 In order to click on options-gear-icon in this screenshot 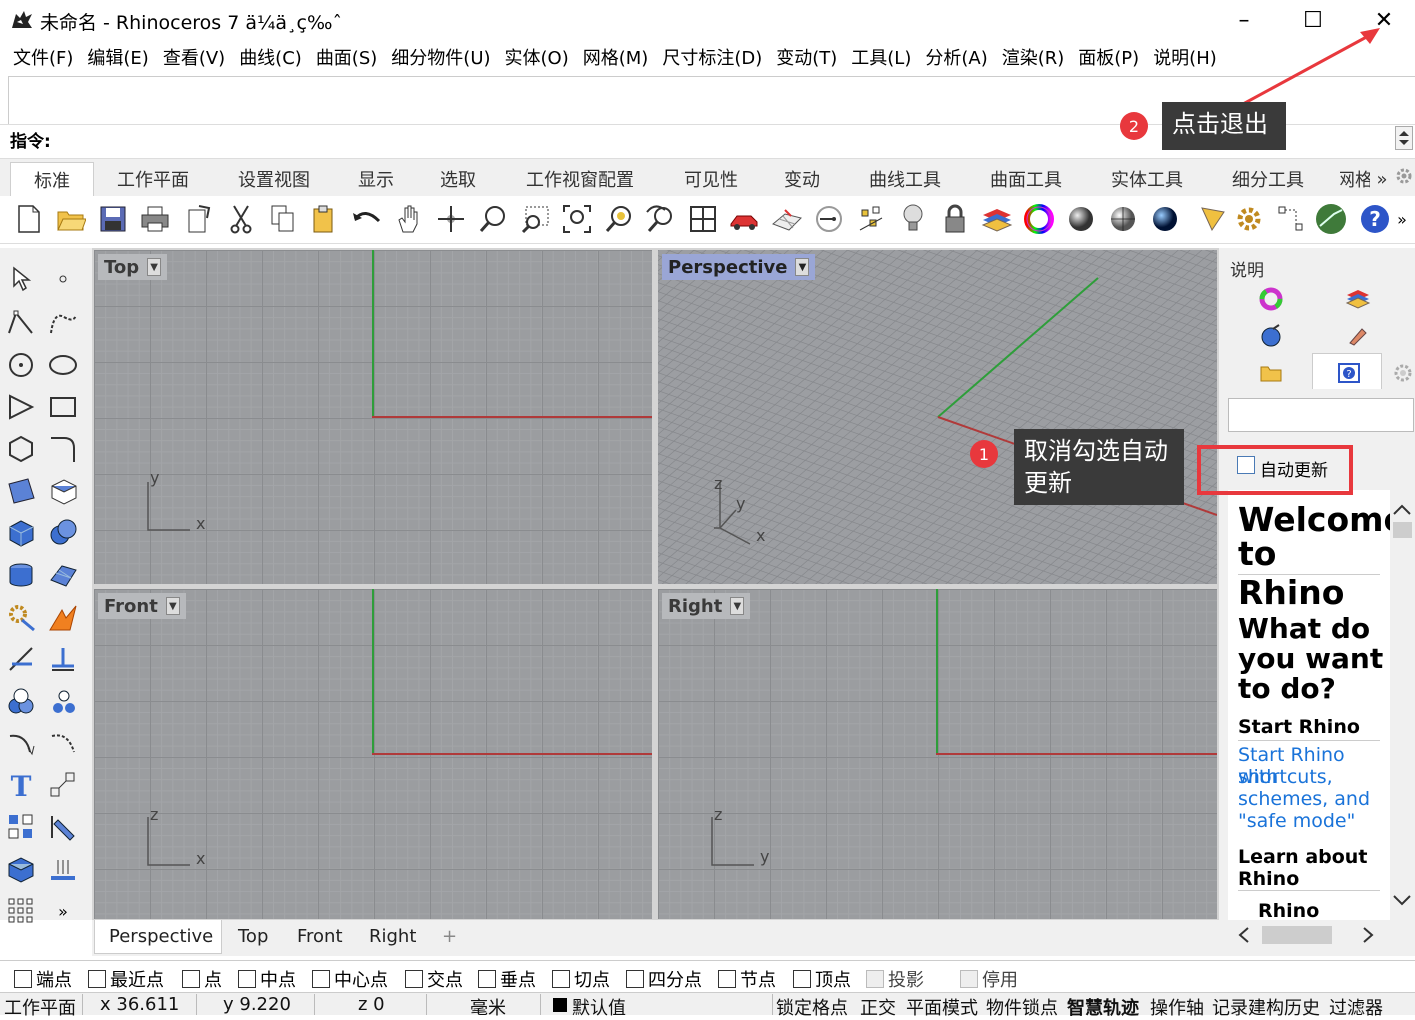, I will do `click(1249, 219)`.